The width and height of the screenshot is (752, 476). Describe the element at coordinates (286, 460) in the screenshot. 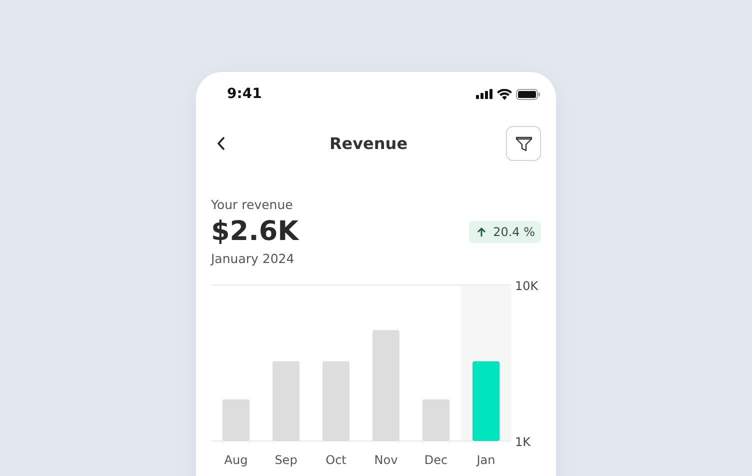

I see `month-label: Sep` at that location.